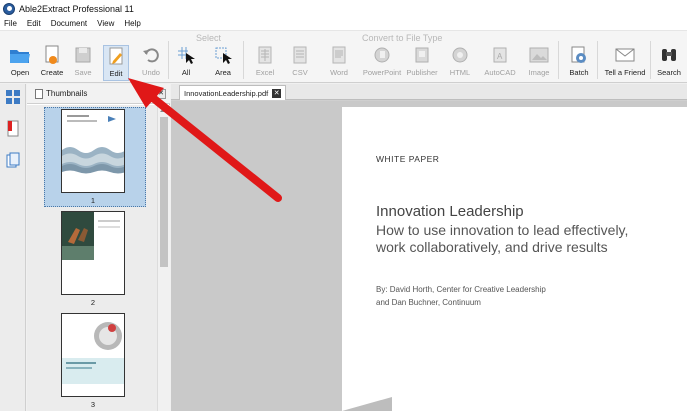 This screenshot has width=687, height=411. I want to click on thumbnails-panel-button, so click(13, 97).